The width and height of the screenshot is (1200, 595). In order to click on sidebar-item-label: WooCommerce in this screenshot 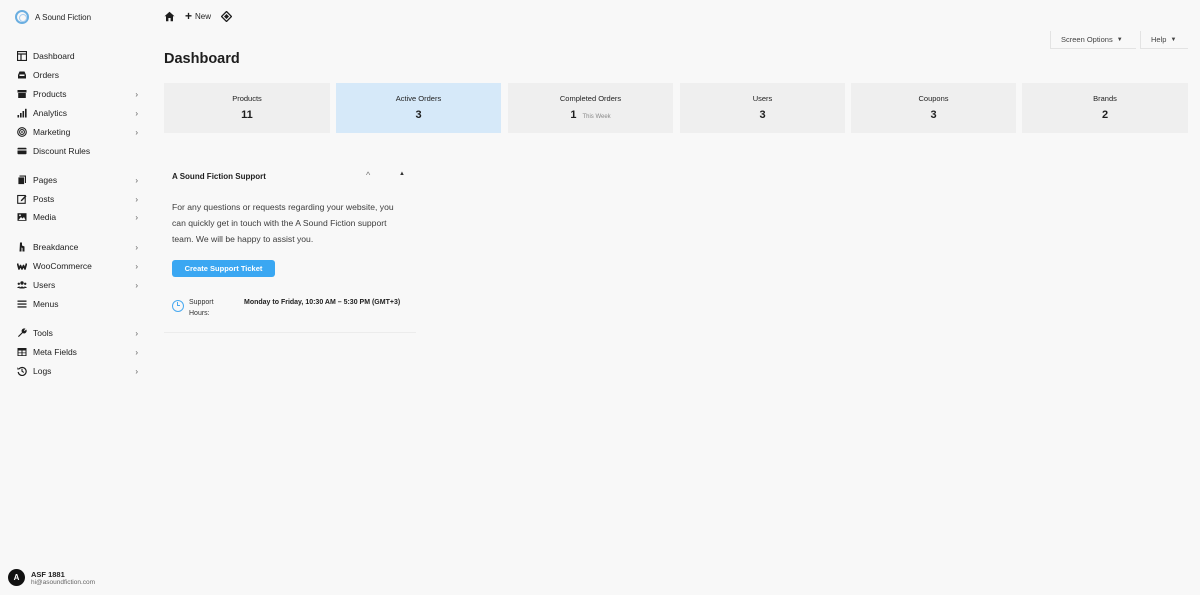, I will do `click(62, 266)`.